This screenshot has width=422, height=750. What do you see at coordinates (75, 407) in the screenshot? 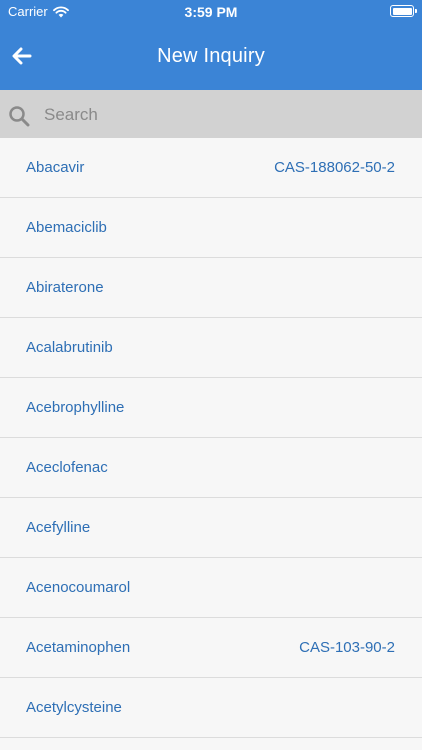
I see `drug-name: Acebrophylline` at bounding box center [75, 407].